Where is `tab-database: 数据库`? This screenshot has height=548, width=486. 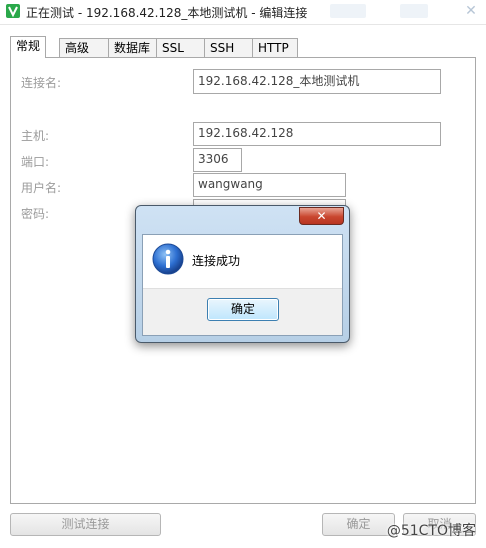 tab-database: 数据库 is located at coordinates (132, 47).